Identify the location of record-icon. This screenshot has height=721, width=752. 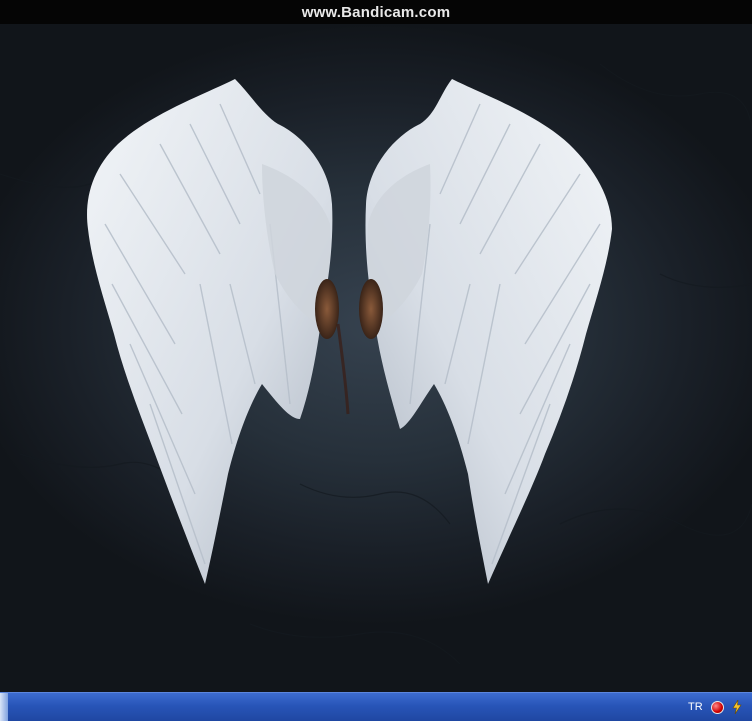
(717, 707).